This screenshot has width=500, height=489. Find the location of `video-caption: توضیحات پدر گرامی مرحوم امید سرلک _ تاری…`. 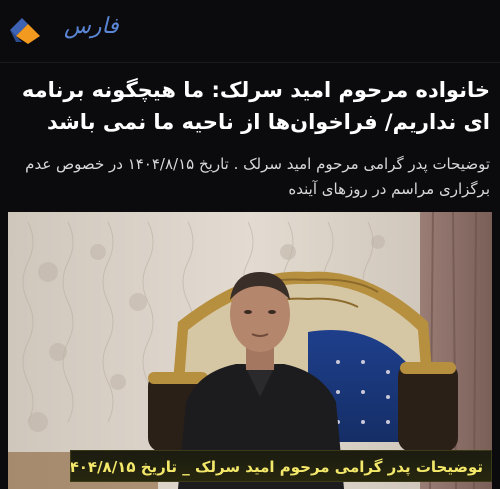

video-caption: توضیحات پدر گرامی مرحوم امید سرلک _ تاری… is located at coordinates (281, 466).